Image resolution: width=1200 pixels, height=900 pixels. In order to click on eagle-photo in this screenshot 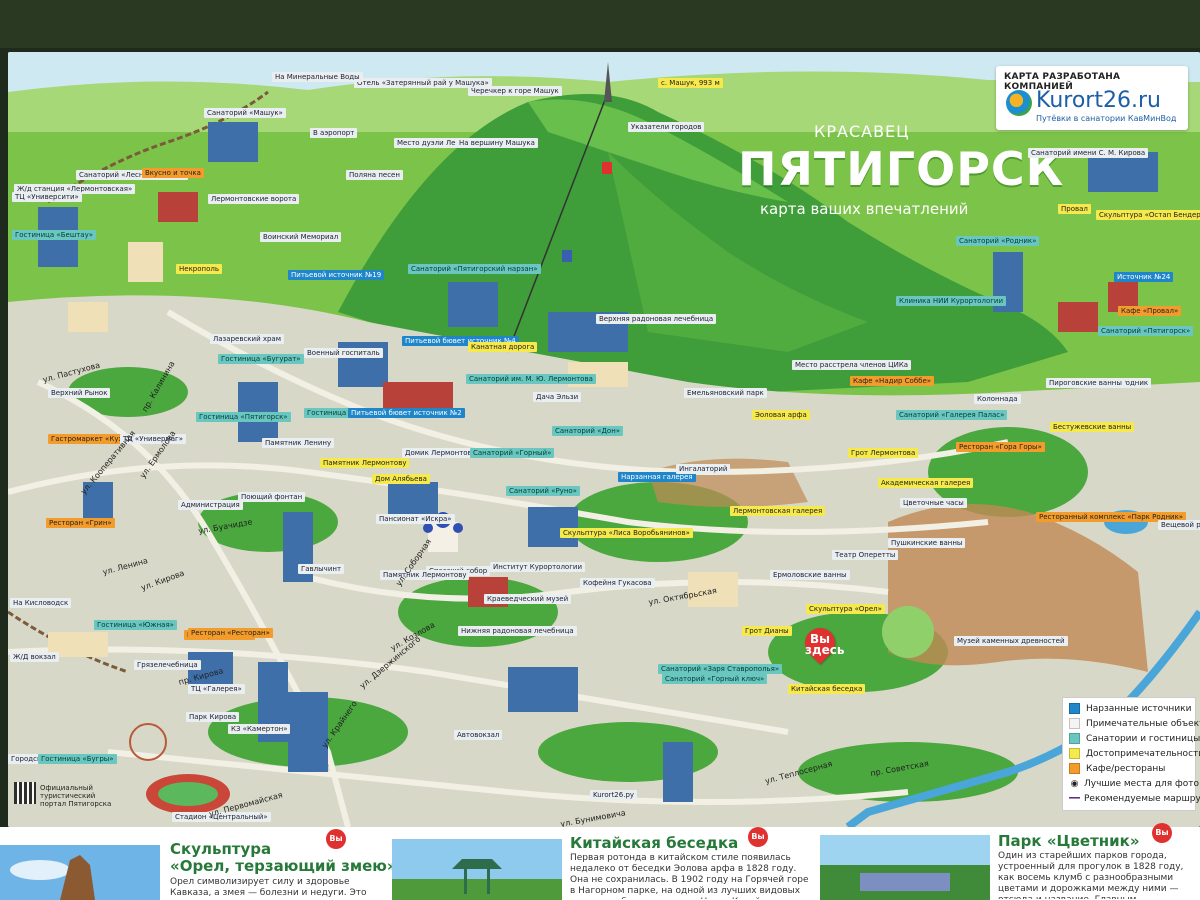, I will do `click(80, 872)`.